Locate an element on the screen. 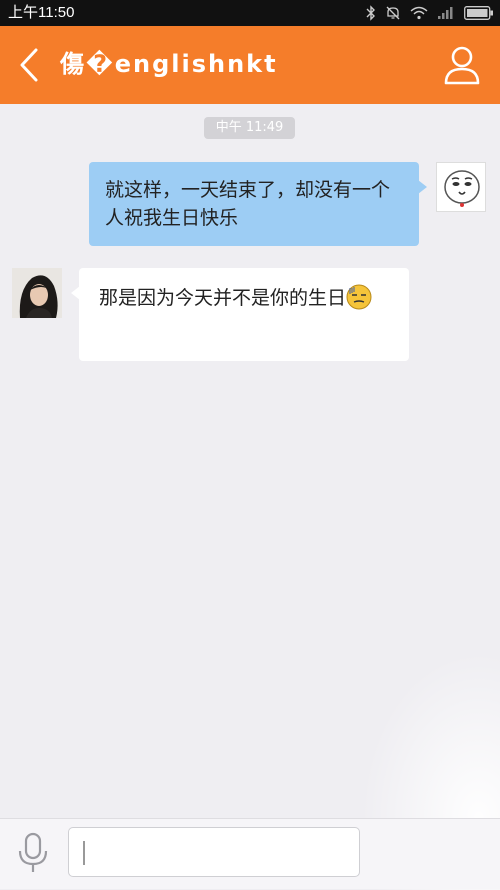 The height and width of the screenshot is (890, 500). message-timestamp: 中午 11:49 is located at coordinates (249, 128).